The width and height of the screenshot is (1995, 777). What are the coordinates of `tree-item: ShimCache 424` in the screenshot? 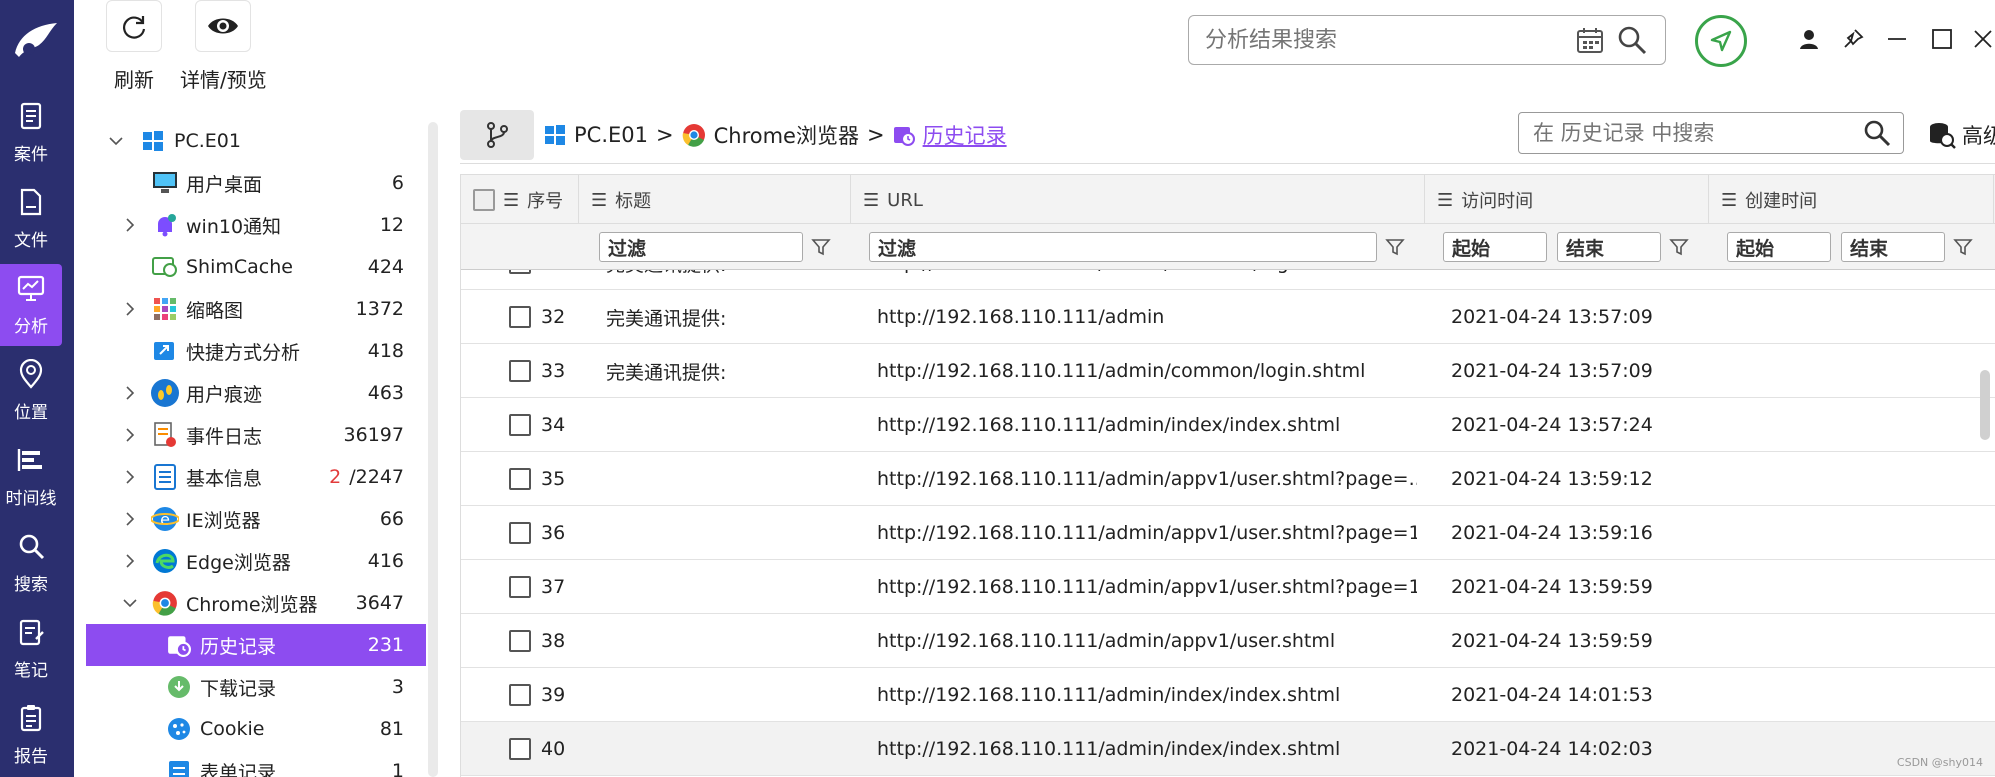 It's located at (256, 267).